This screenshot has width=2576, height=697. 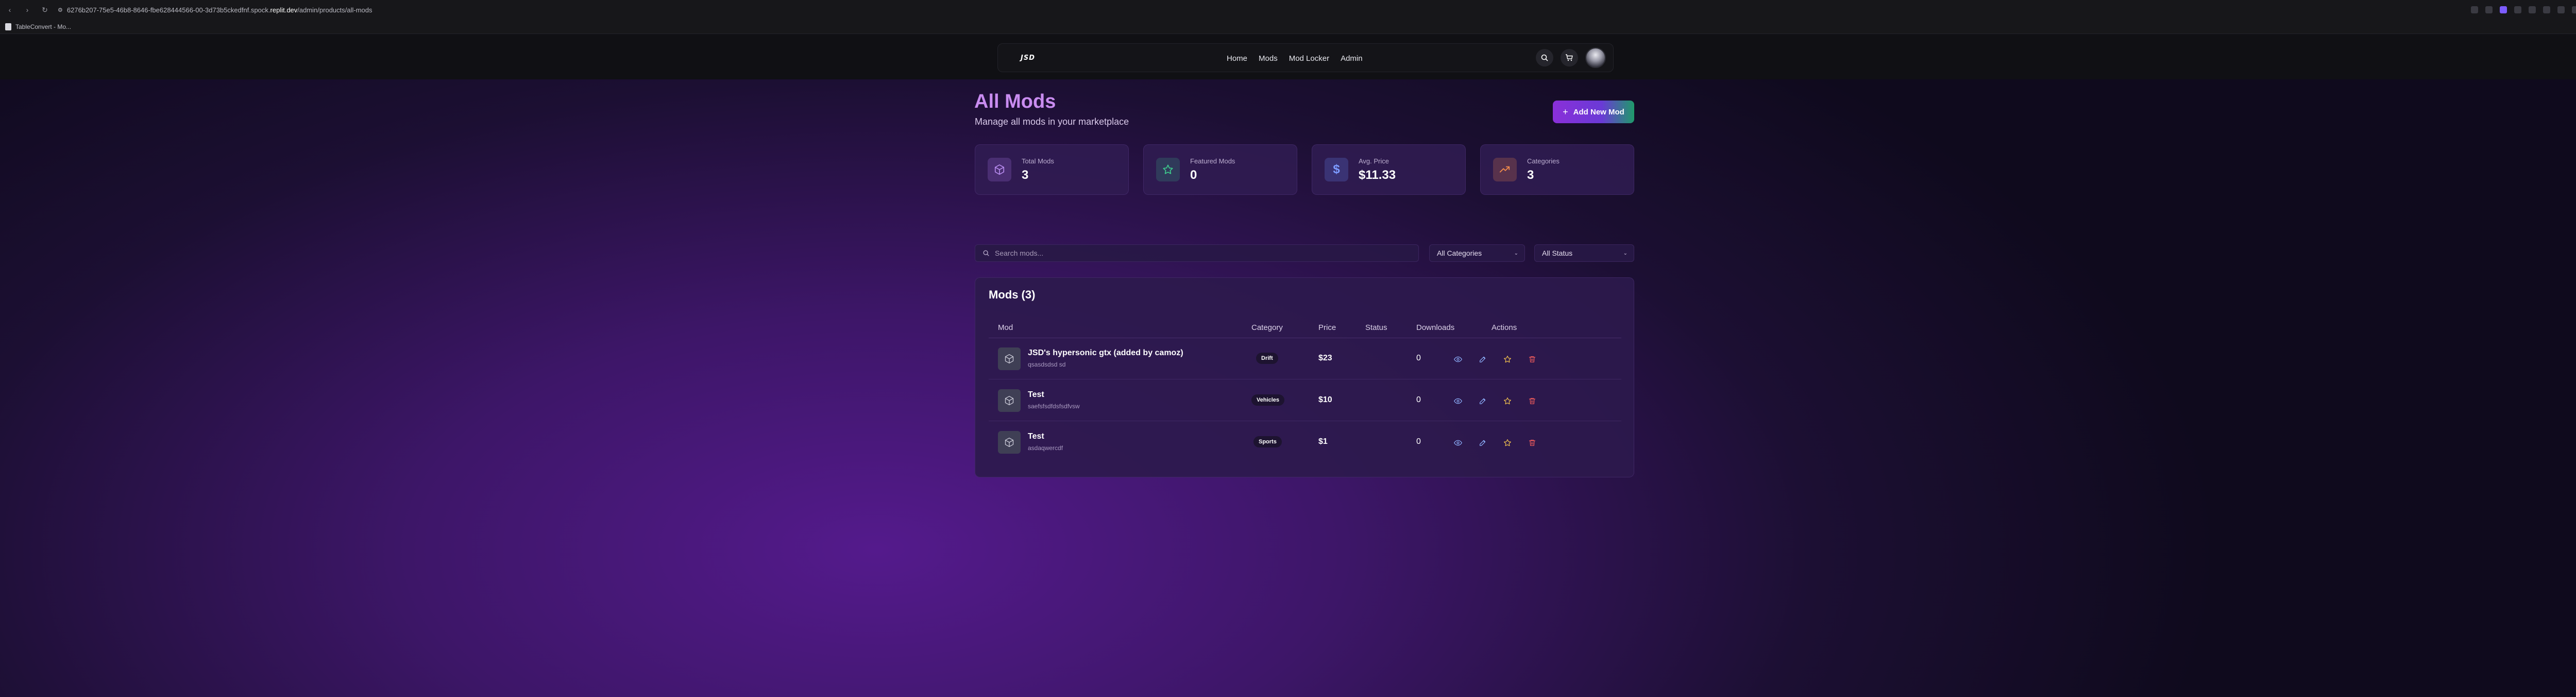 What do you see at coordinates (1323, 441) in the screenshot?
I see `mod-price: $1` at bounding box center [1323, 441].